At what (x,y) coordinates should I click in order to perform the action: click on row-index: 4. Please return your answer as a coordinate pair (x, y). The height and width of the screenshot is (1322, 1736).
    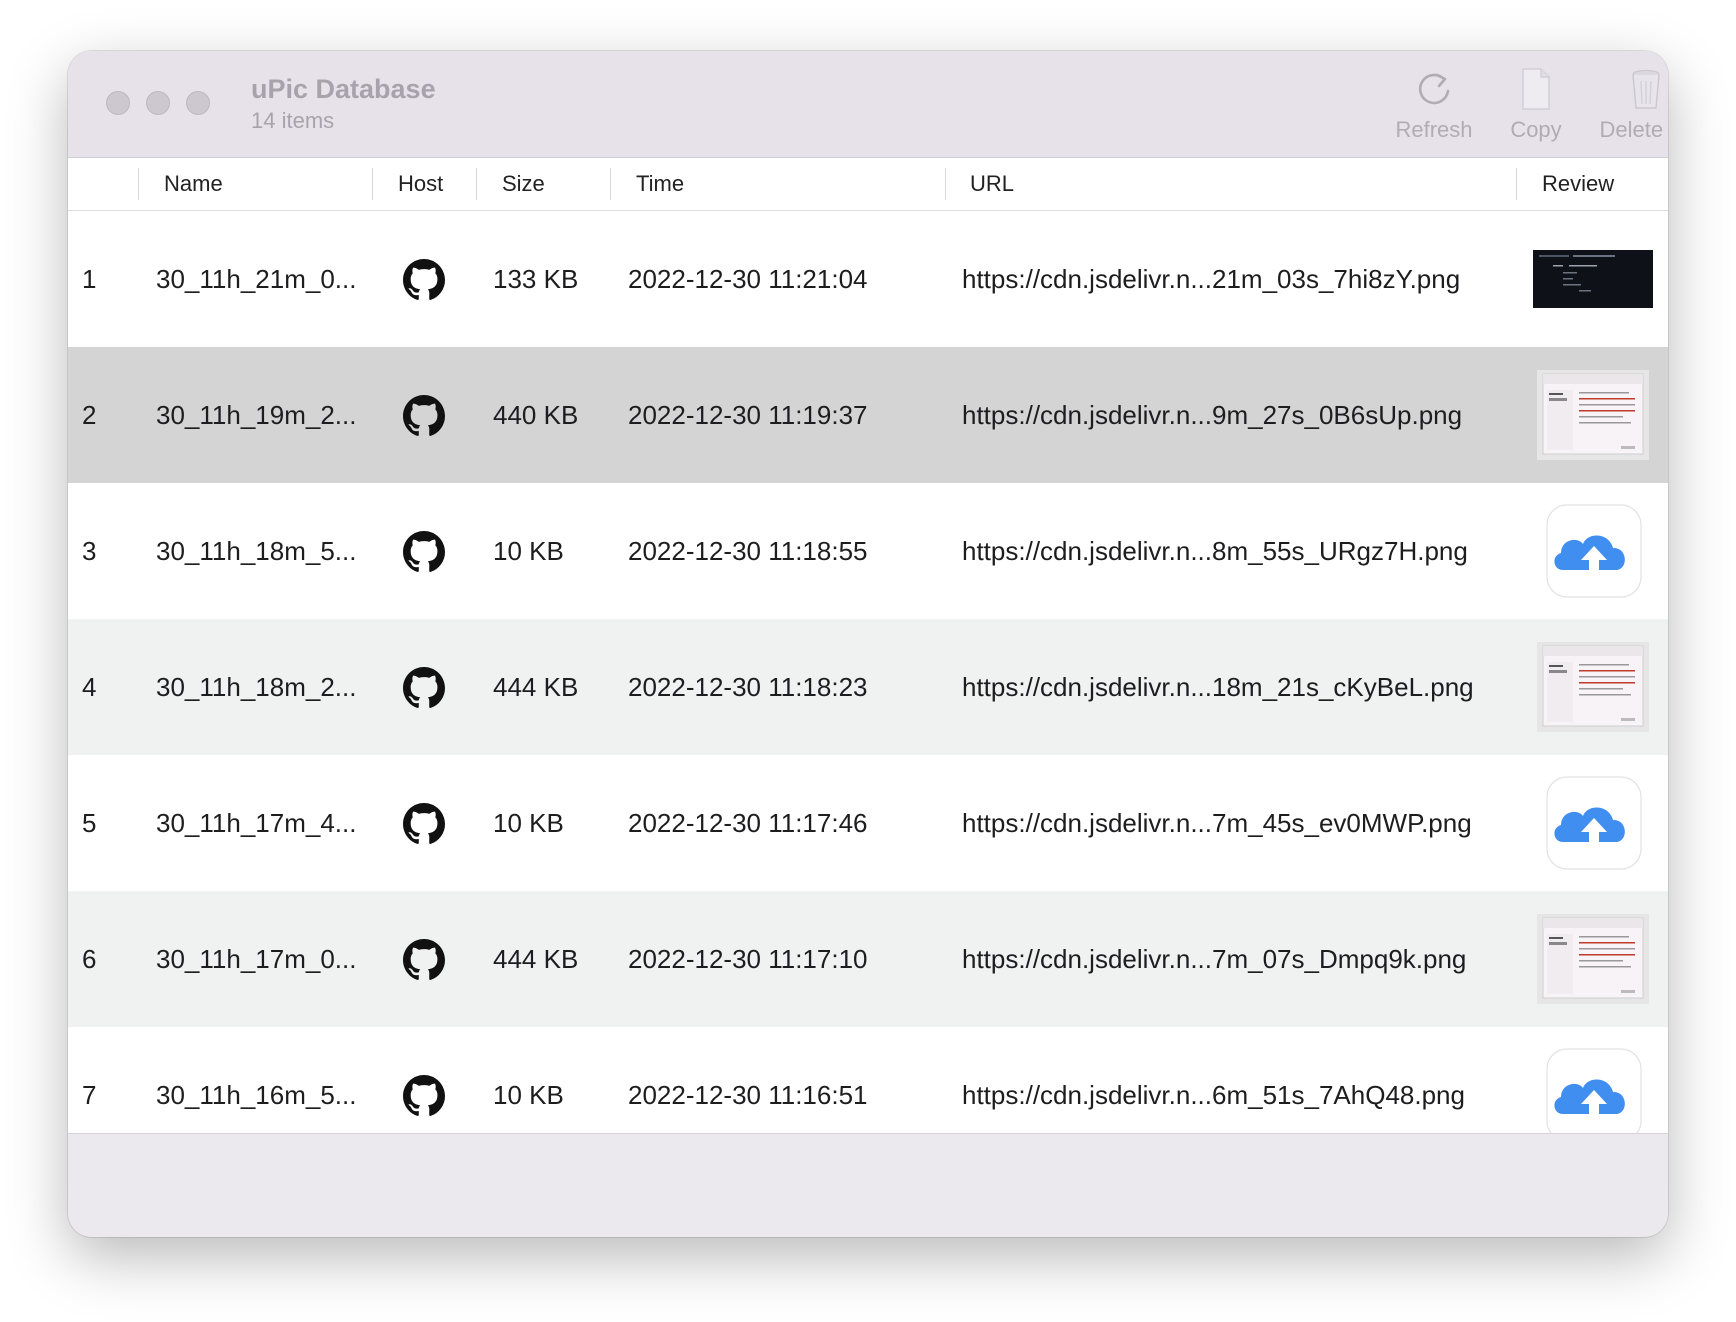
    Looking at the image, I should click on (89, 687).